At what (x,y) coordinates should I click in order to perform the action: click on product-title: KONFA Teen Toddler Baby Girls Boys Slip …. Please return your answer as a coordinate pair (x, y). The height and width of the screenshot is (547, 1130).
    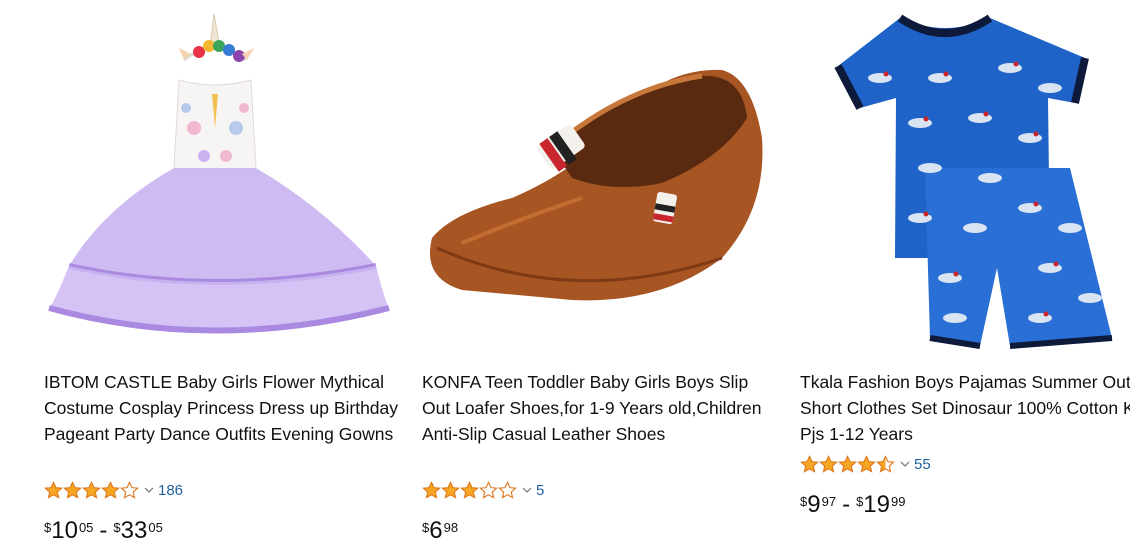
    Looking at the image, I should click on (601, 408).